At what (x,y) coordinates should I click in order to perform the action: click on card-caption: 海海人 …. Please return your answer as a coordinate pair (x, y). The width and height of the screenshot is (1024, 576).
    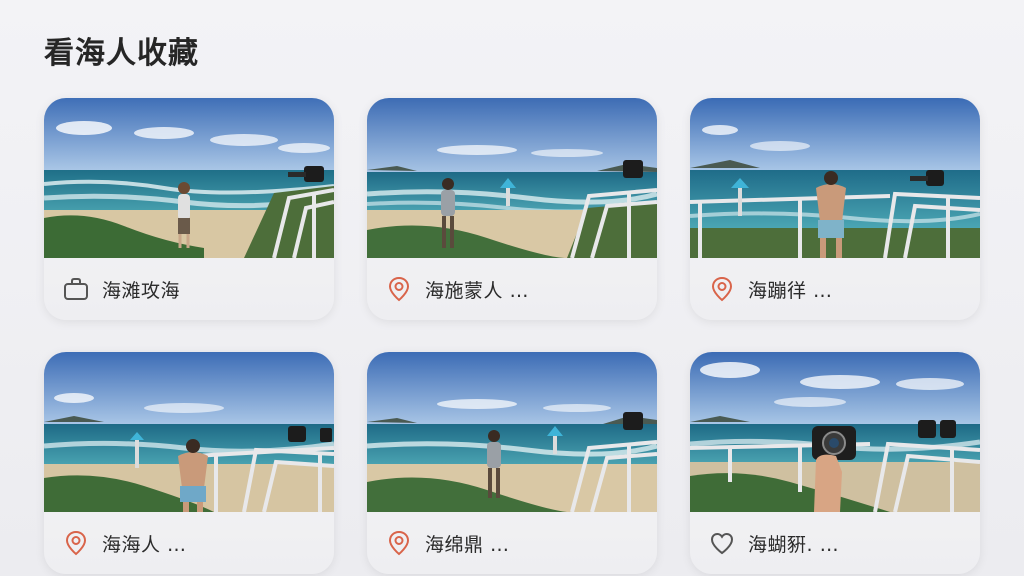
    Looking at the image, I should click on (189, 543).